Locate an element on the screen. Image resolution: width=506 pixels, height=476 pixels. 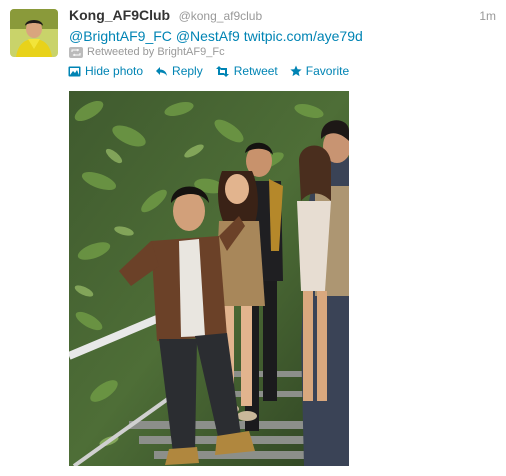
retweet-label: Retweet is located at coordinates (255, 71).